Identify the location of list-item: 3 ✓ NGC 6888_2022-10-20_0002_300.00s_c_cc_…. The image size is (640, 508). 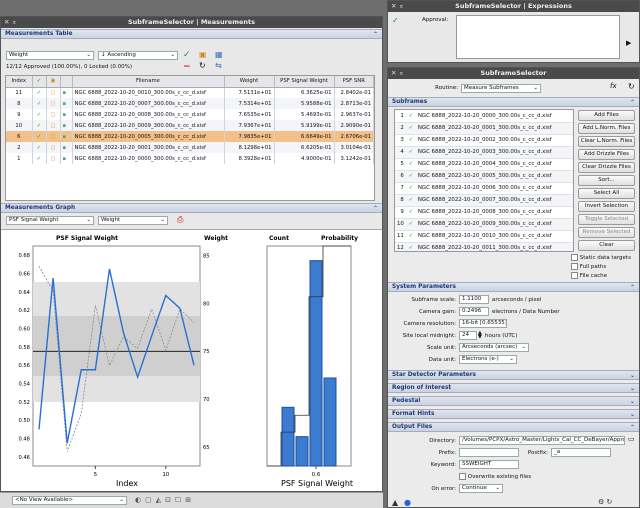
(484, 140).